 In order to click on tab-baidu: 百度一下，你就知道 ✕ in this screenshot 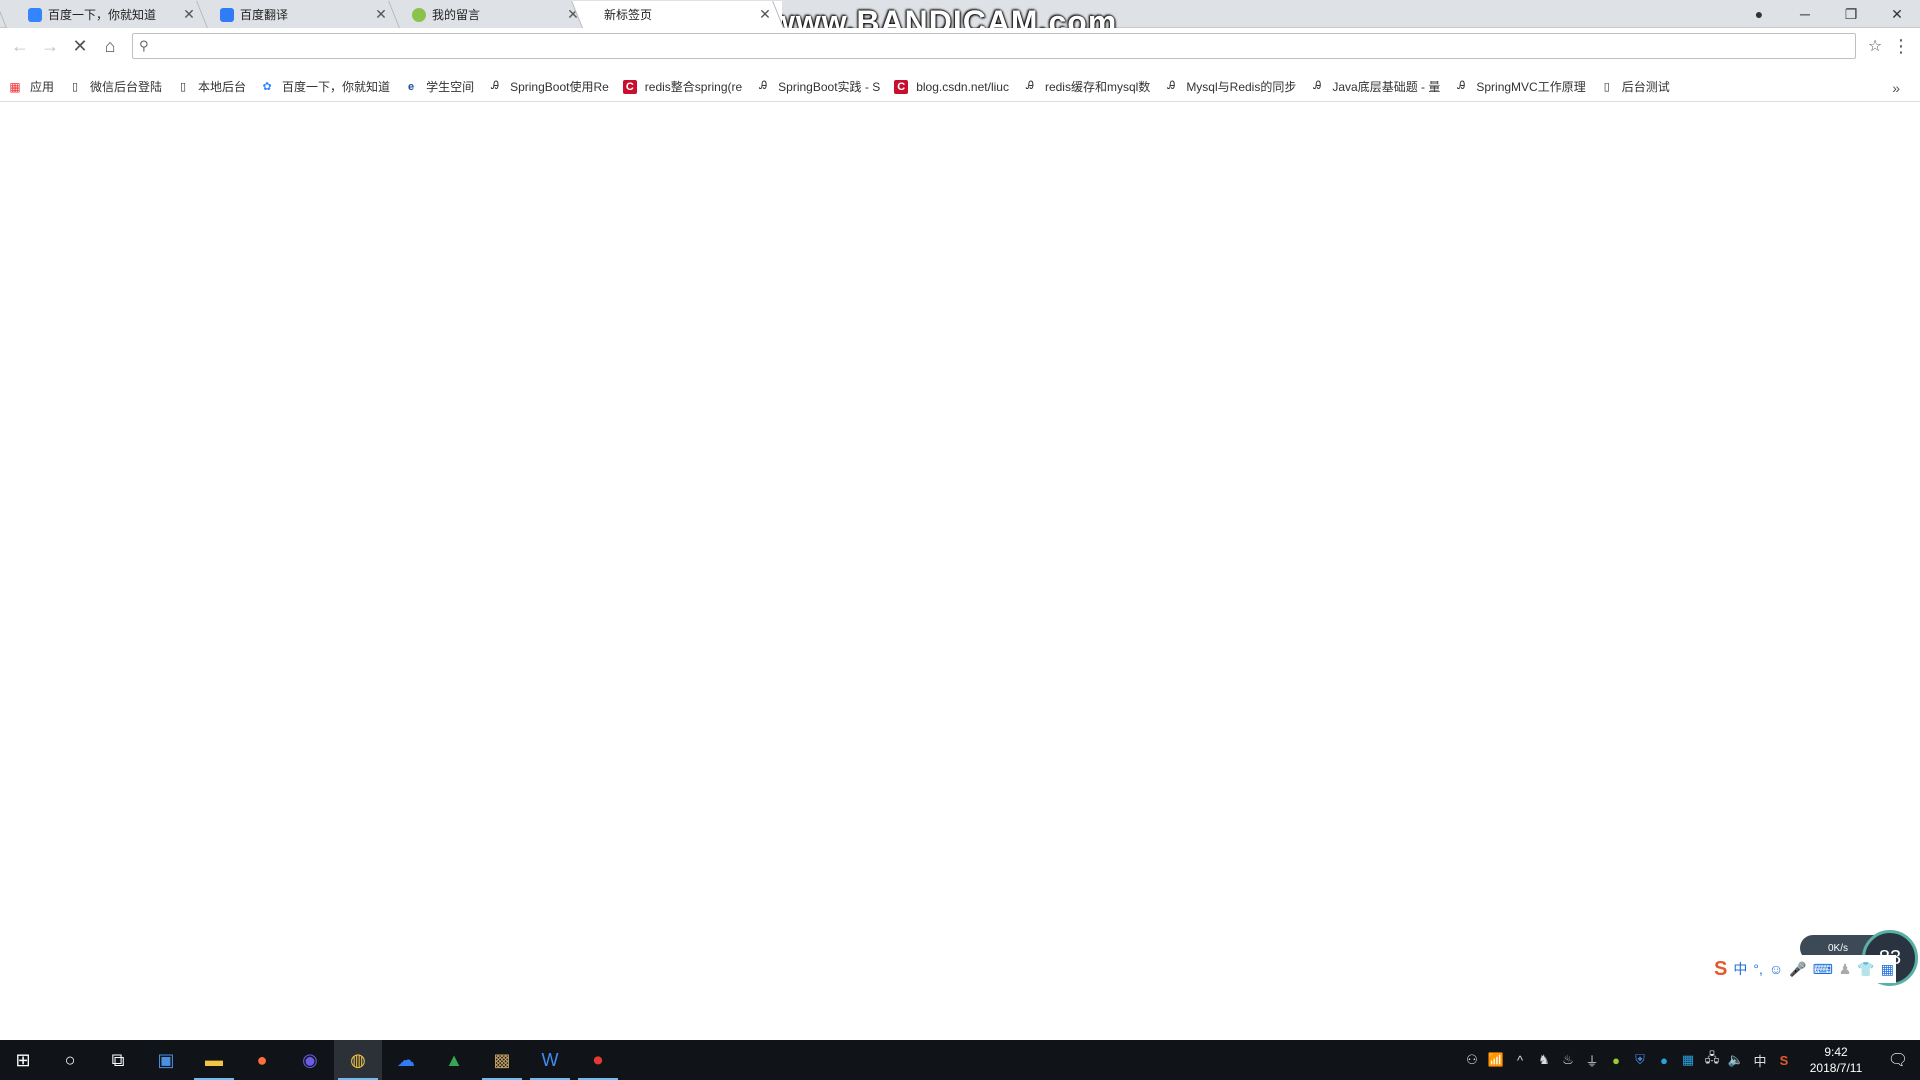, I will do `click(106, 14)`.